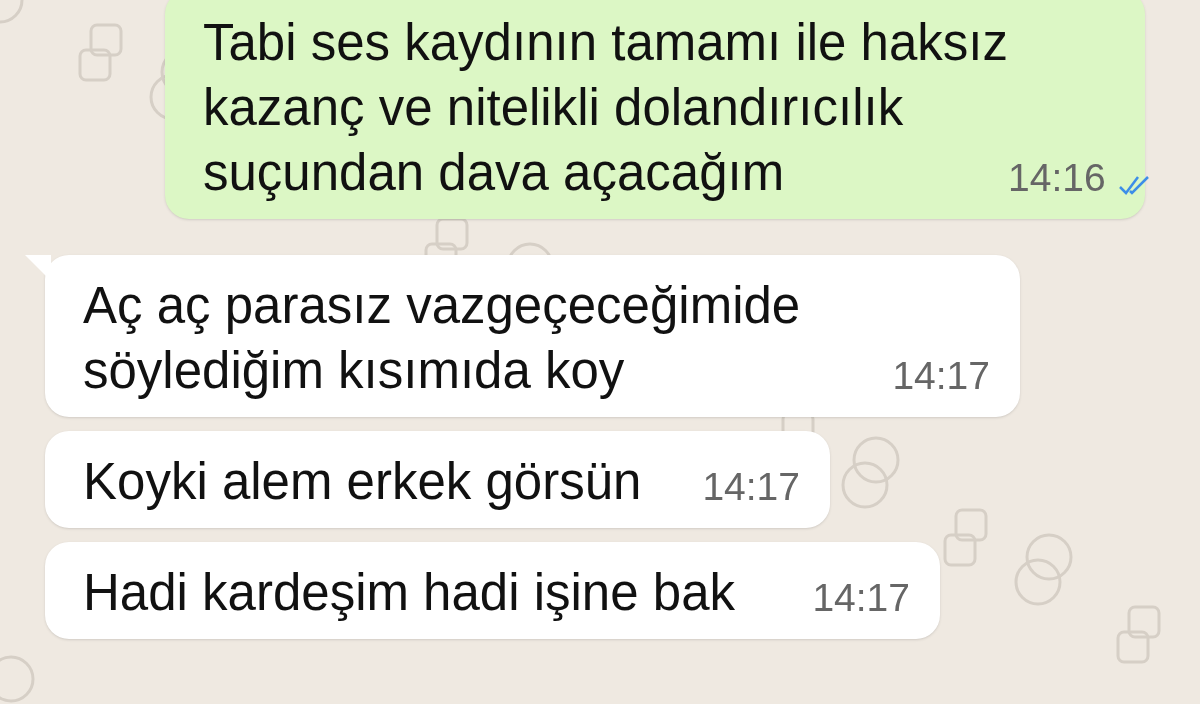 This screenshot has width=1200, height=704. What do you see at coordinates (554, 108) in the screenshot?
I see `message-text: kazanç ve nitelikli dolandırıcılık` at bounding box center [554, 108].